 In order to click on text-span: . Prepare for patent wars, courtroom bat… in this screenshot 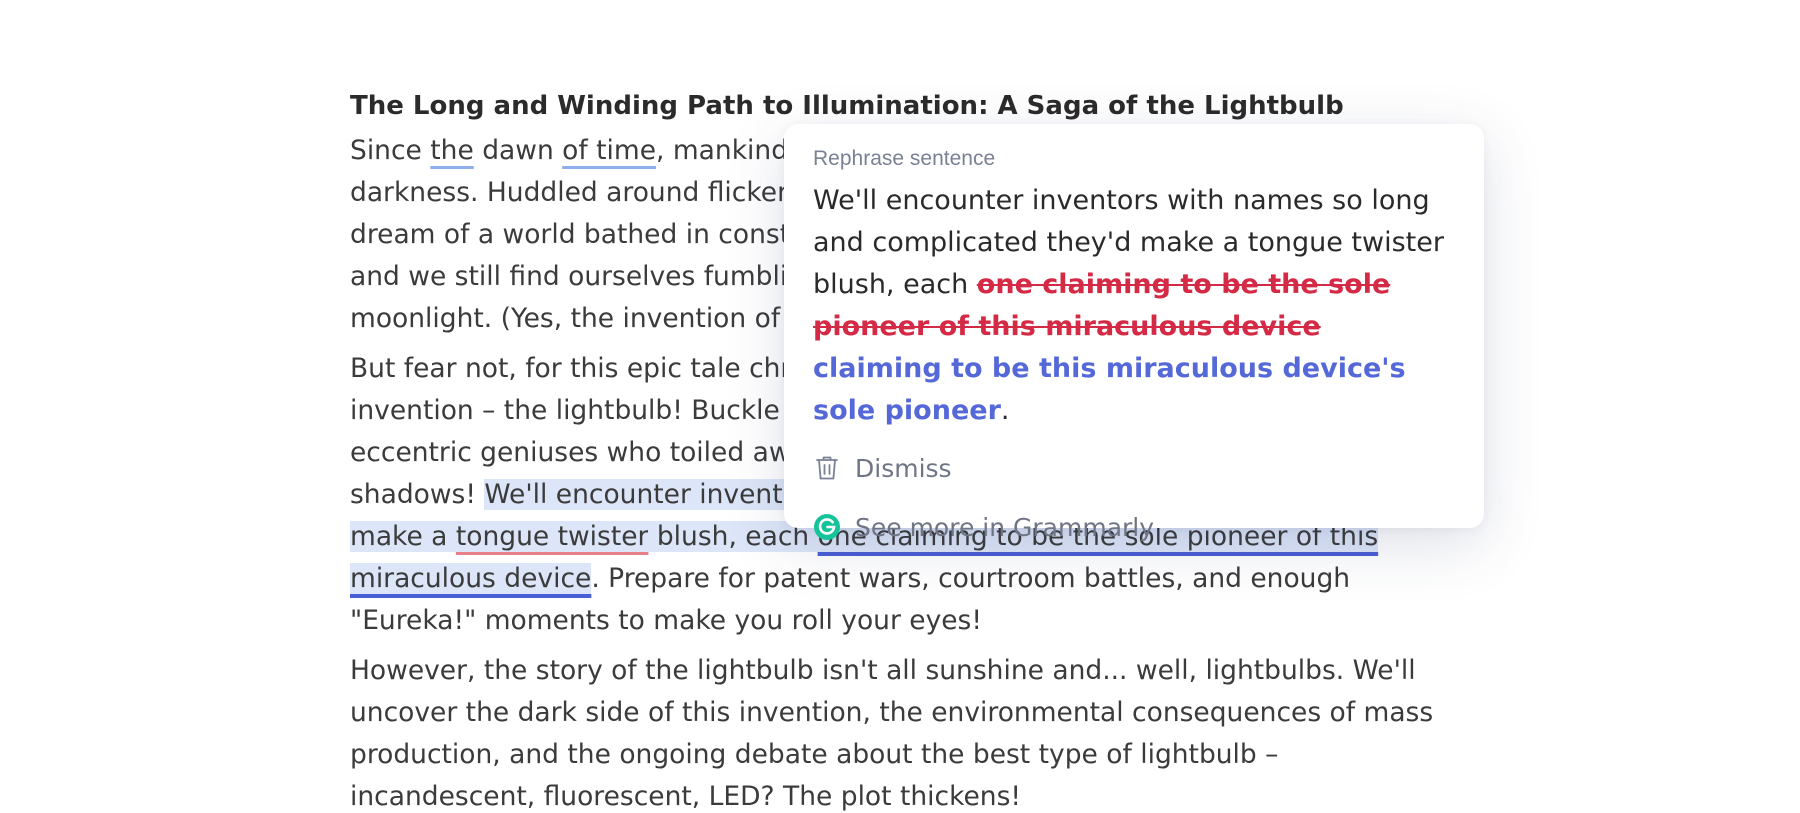, I will do `click(971, 578)`.